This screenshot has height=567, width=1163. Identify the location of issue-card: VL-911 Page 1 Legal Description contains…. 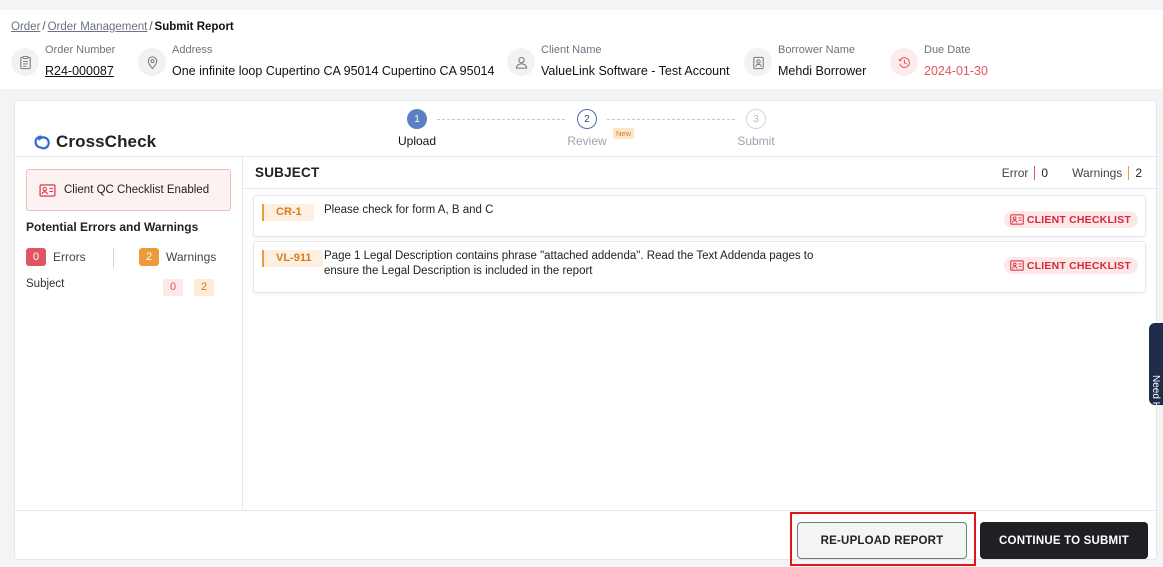
(699, 267).